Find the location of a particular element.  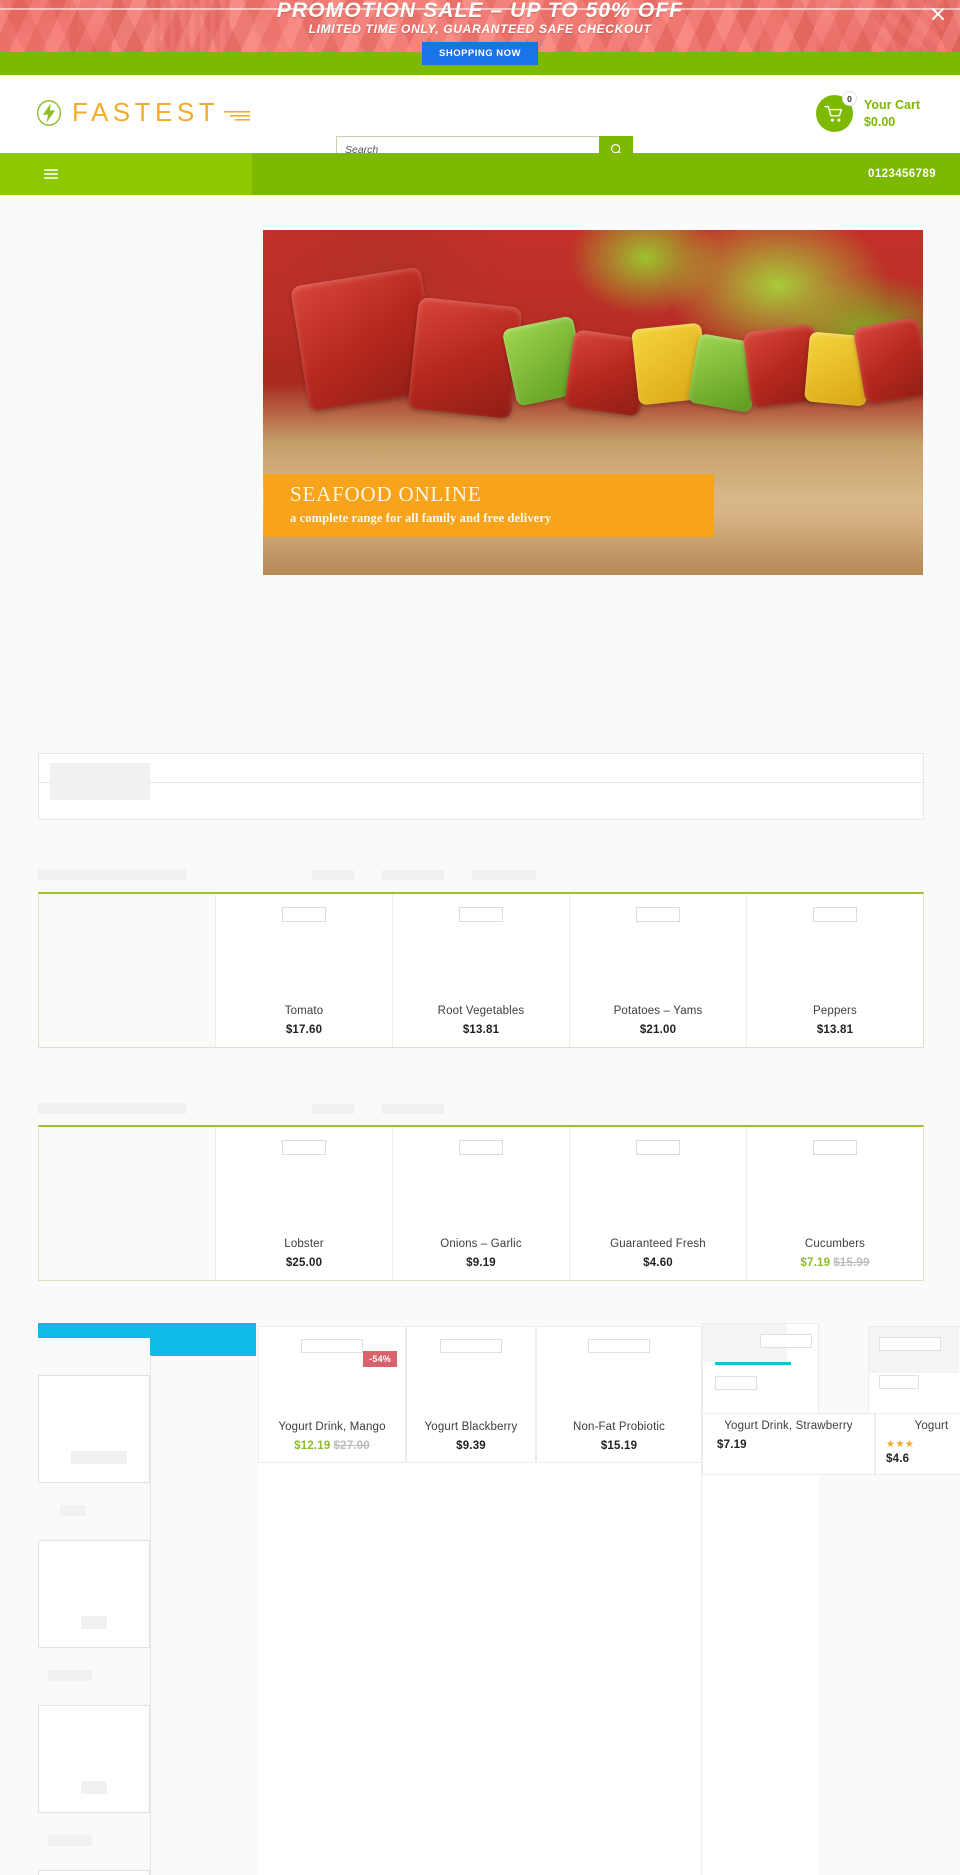

shopping-cart-icon is located at coordinates (833, 113).